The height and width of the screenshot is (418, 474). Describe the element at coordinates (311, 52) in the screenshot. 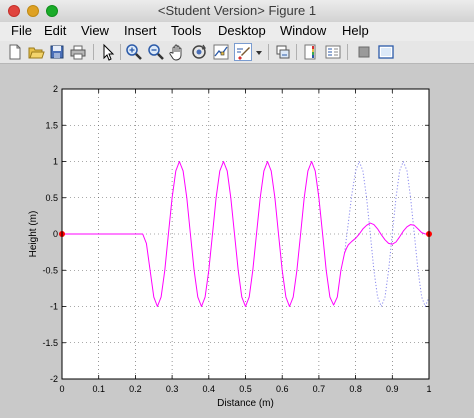

I see `insert-colorbar-icon` at that location.